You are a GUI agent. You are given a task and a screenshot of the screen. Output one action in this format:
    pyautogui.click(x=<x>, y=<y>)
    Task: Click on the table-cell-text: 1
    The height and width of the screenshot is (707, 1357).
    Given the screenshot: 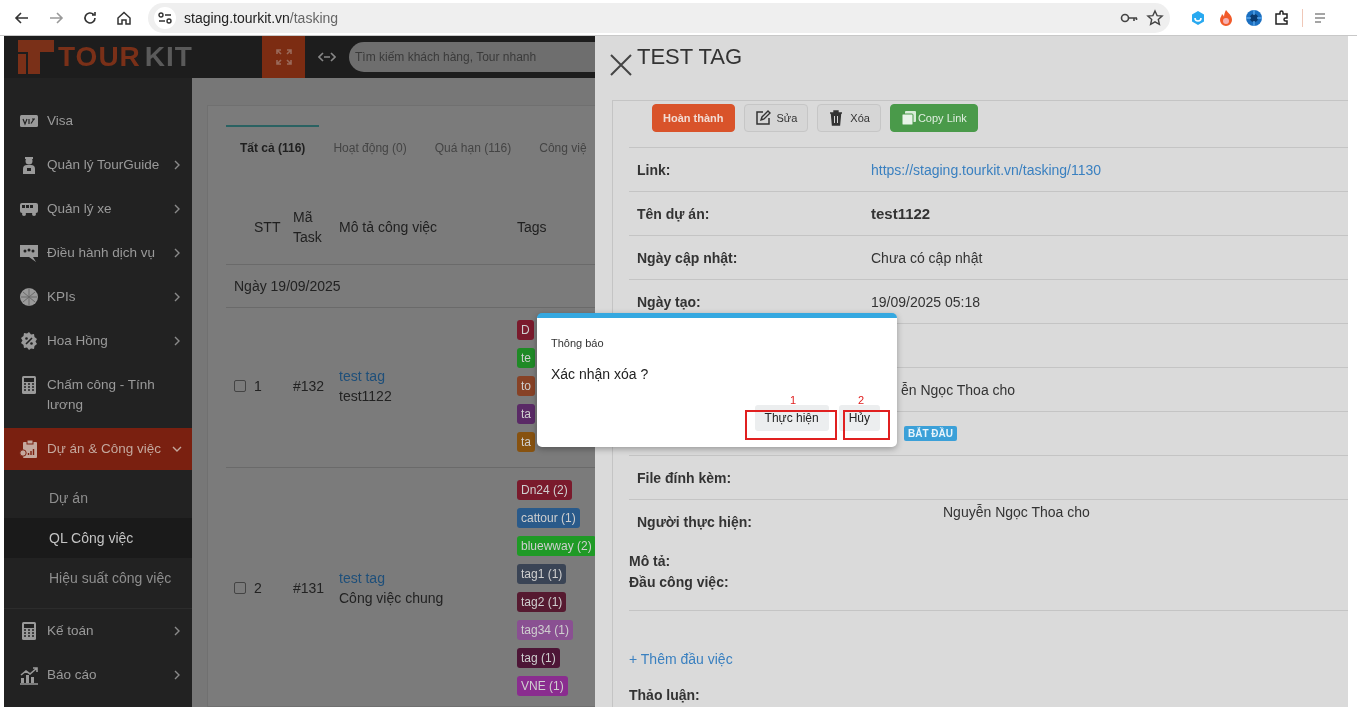 What is the action you would take?
    pyautogui.click(x=258, y=386)
    